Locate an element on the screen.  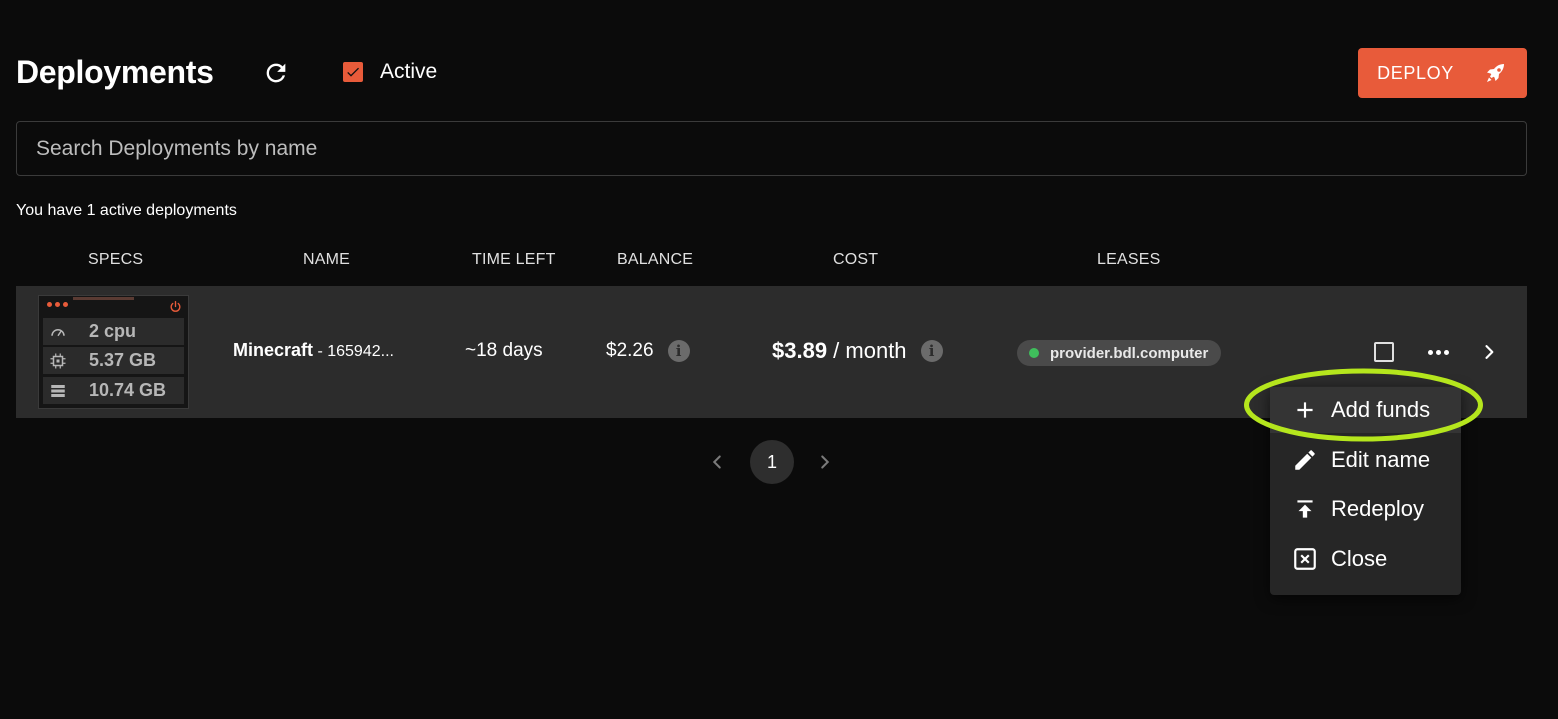
chevron-right-page-icon is located at coordinates (825, 462).